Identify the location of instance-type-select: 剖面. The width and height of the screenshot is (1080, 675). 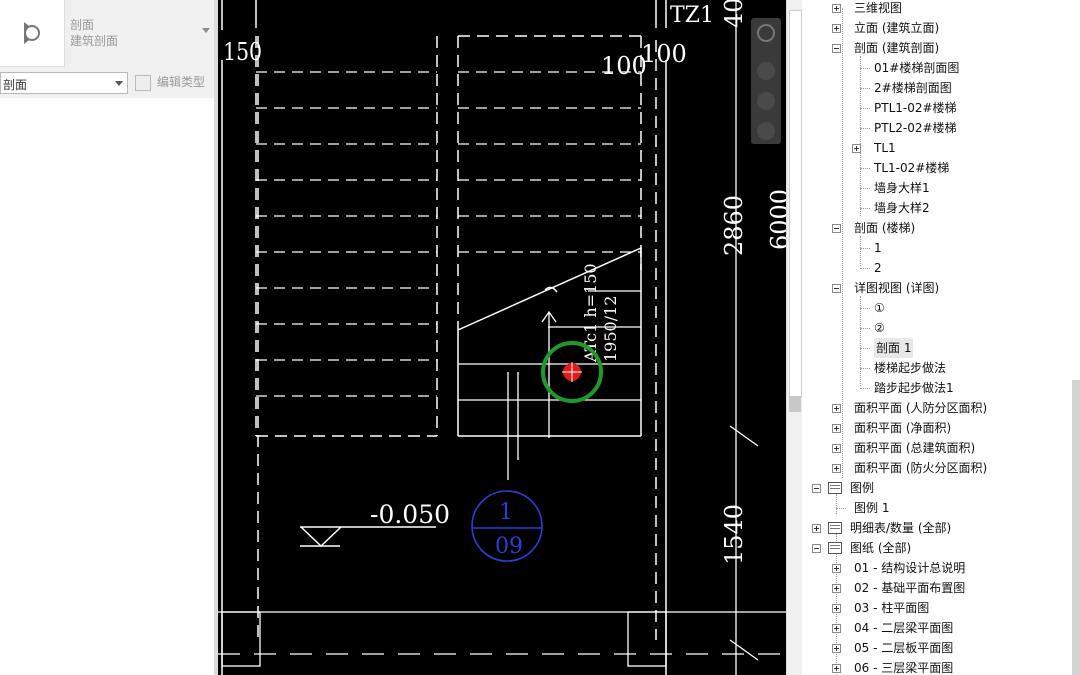
(64, 83).